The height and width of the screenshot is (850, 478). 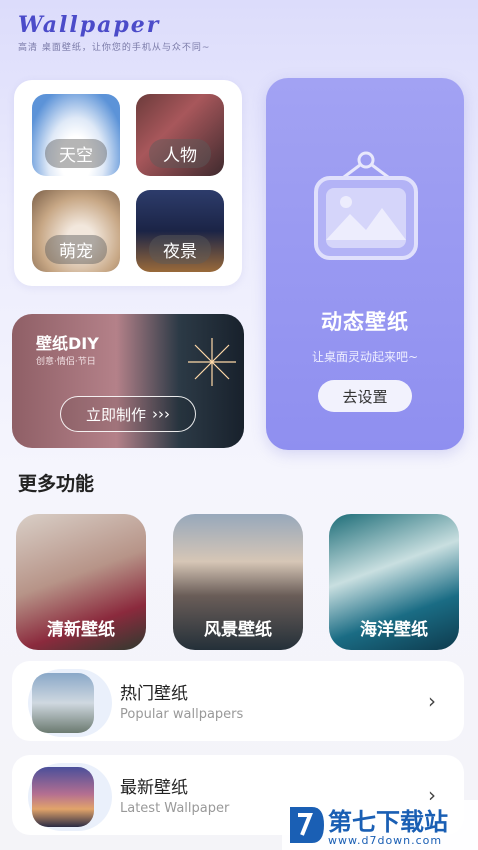 What do you see at coordinates (307, 825) in the screenshot?
I see `watermark-logo-icon` at bounding box center [307, 825].